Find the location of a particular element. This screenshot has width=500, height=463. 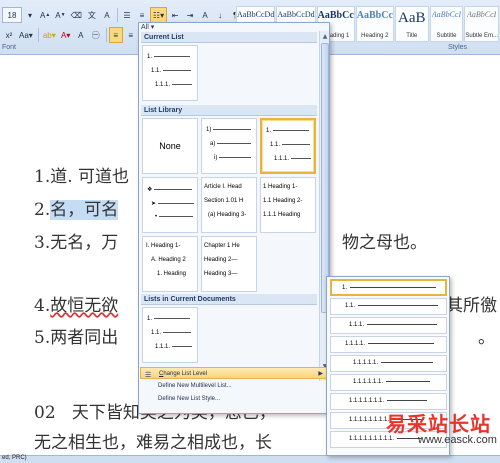

change-case-icon: Aa▾ is located at coordinates (26, 35).